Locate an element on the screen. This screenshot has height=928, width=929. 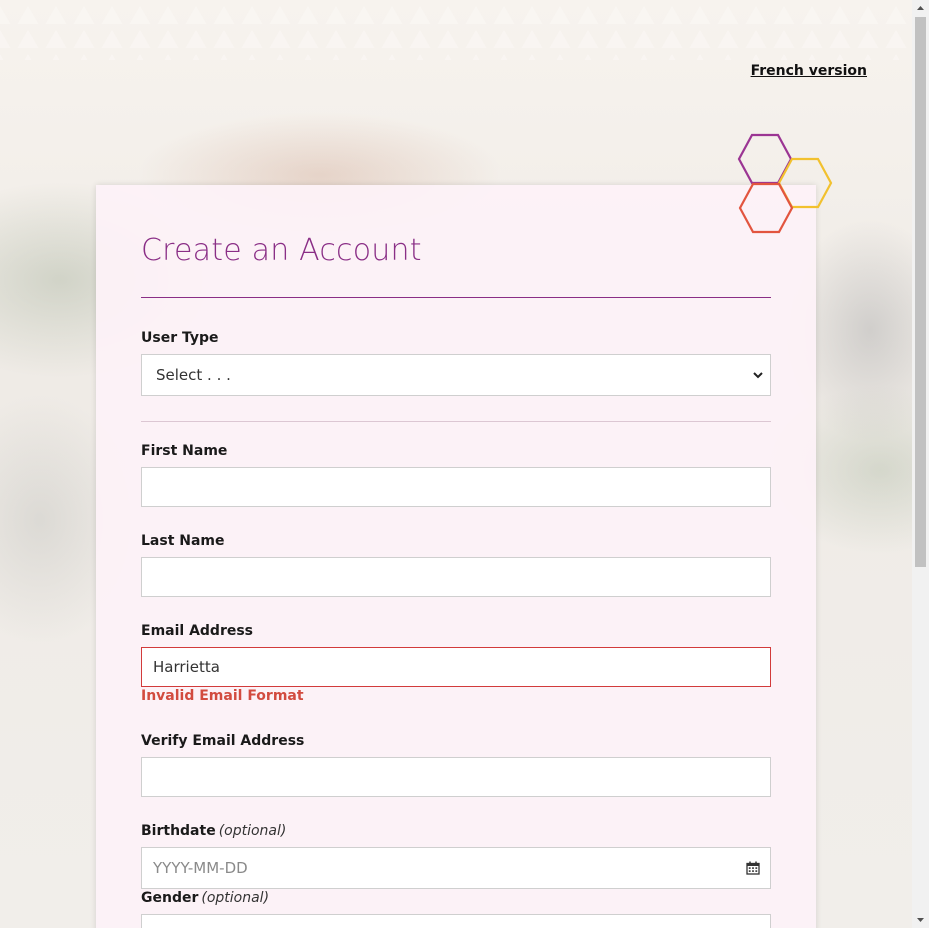
user-type-selected-value: Select . . . is located at coordinates (193, 375).